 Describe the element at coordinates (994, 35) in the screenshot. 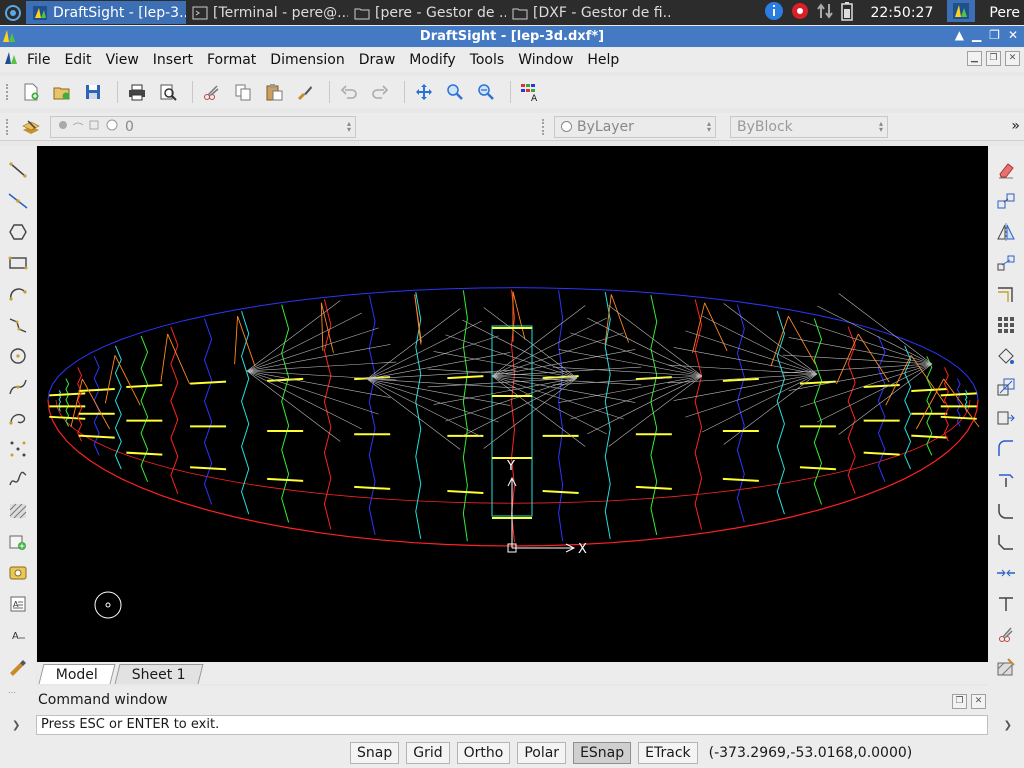

I see `maximize-icon: ❐` at that location.